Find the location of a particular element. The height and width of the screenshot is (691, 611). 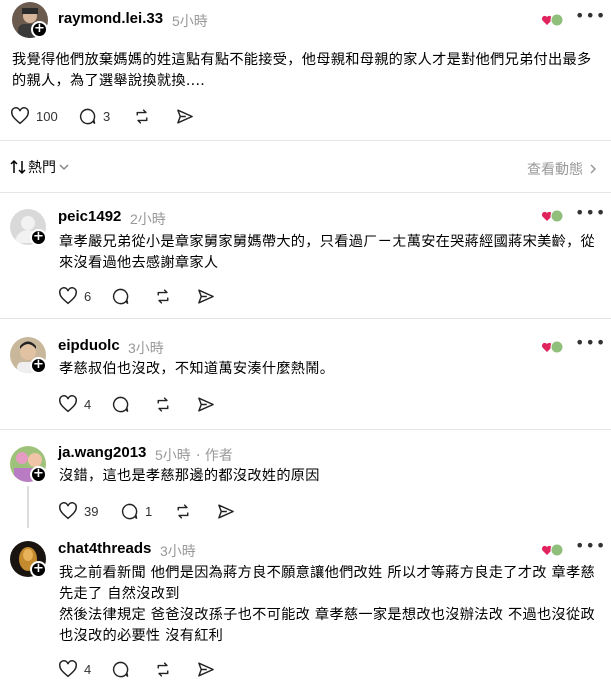

reply-count: 3 is located at coordinates (107, 116).